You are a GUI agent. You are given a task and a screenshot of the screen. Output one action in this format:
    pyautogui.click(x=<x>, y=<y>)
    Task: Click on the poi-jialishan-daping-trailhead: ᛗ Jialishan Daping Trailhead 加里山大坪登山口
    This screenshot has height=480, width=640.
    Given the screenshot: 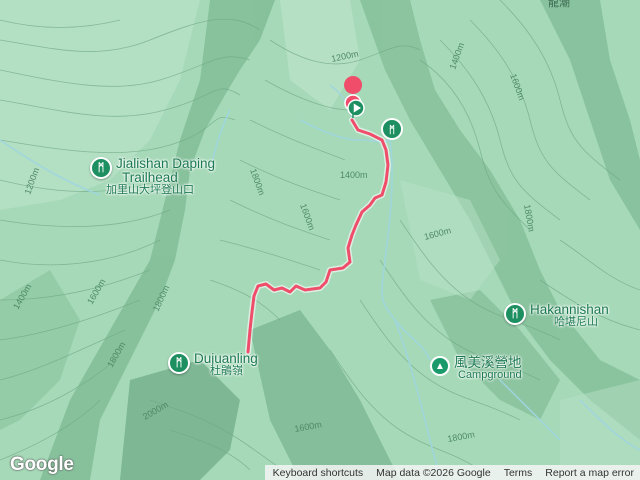 What is the action you would take?
    pyautogui.click(x=152, y=176)
    